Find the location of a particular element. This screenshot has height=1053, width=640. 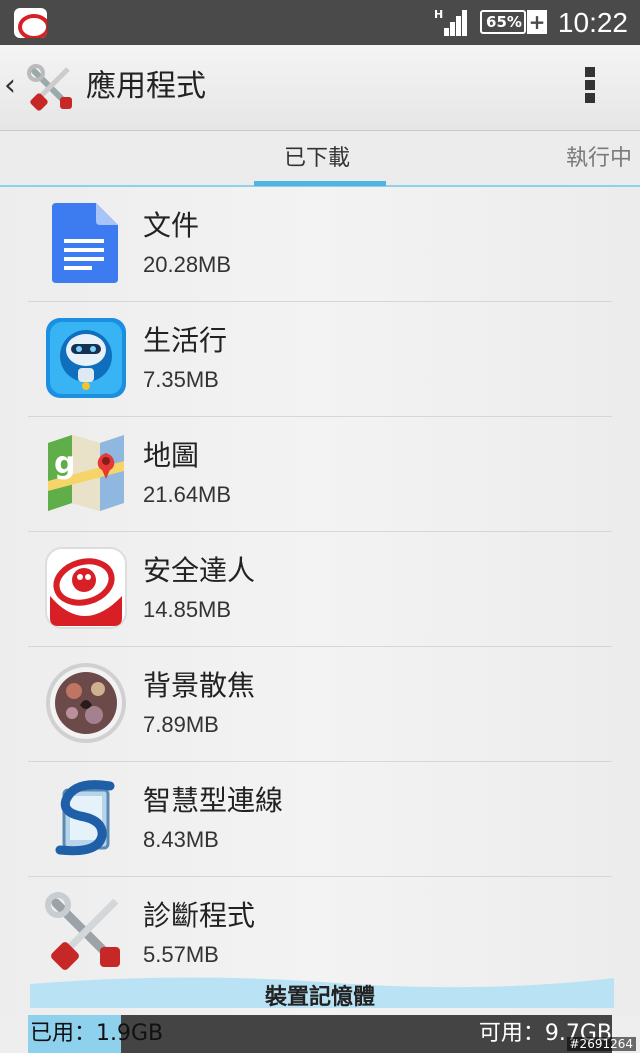

tools-icon is located at coordinates (51, 88).